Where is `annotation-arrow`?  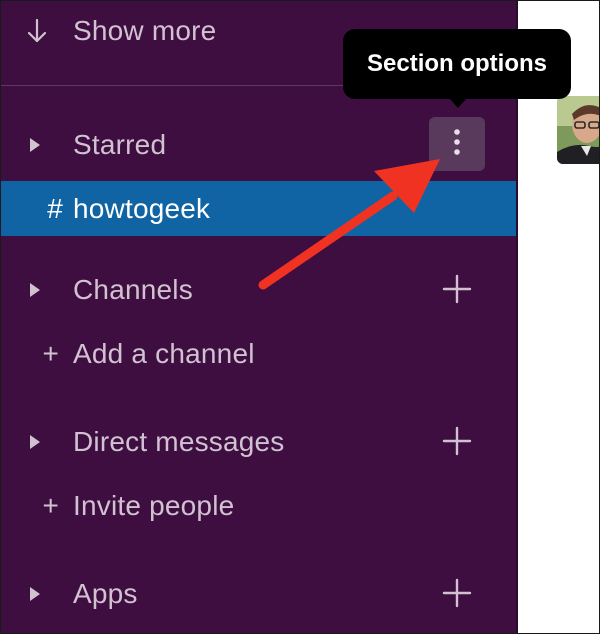 annotation-arrow is located at coordinates (349, 224).